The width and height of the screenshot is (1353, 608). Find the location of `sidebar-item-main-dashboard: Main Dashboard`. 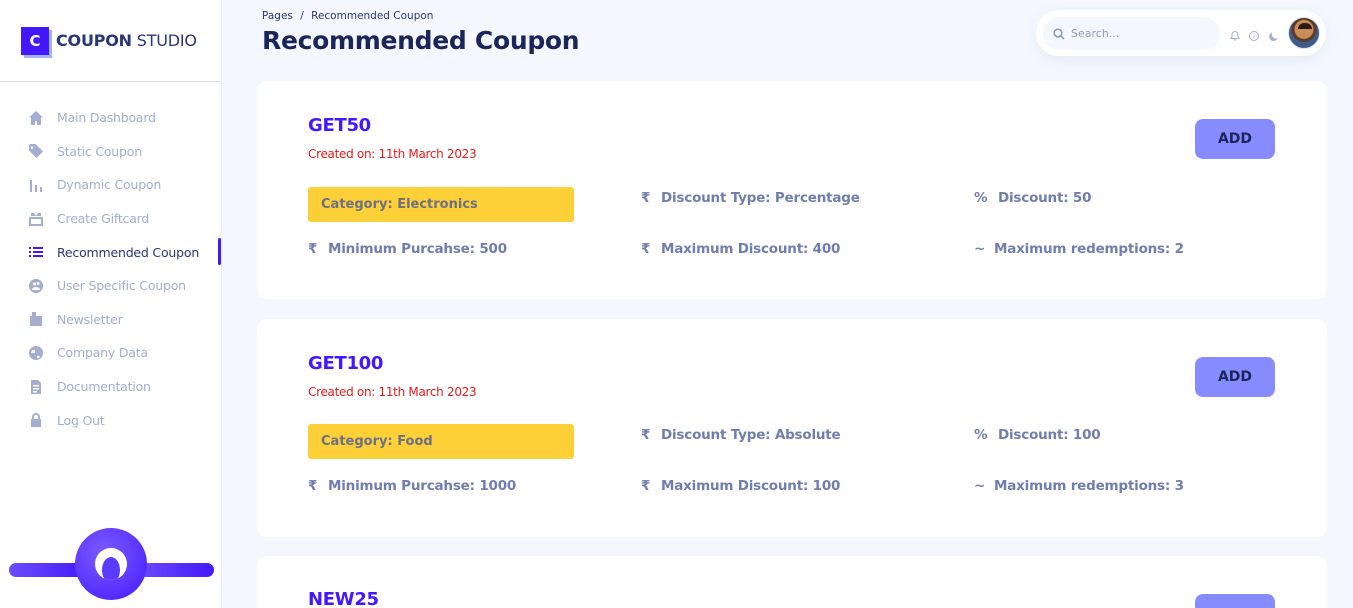

sidebar-item-main-dashboard: Main Dashboard is located at coordinates (110, 118).